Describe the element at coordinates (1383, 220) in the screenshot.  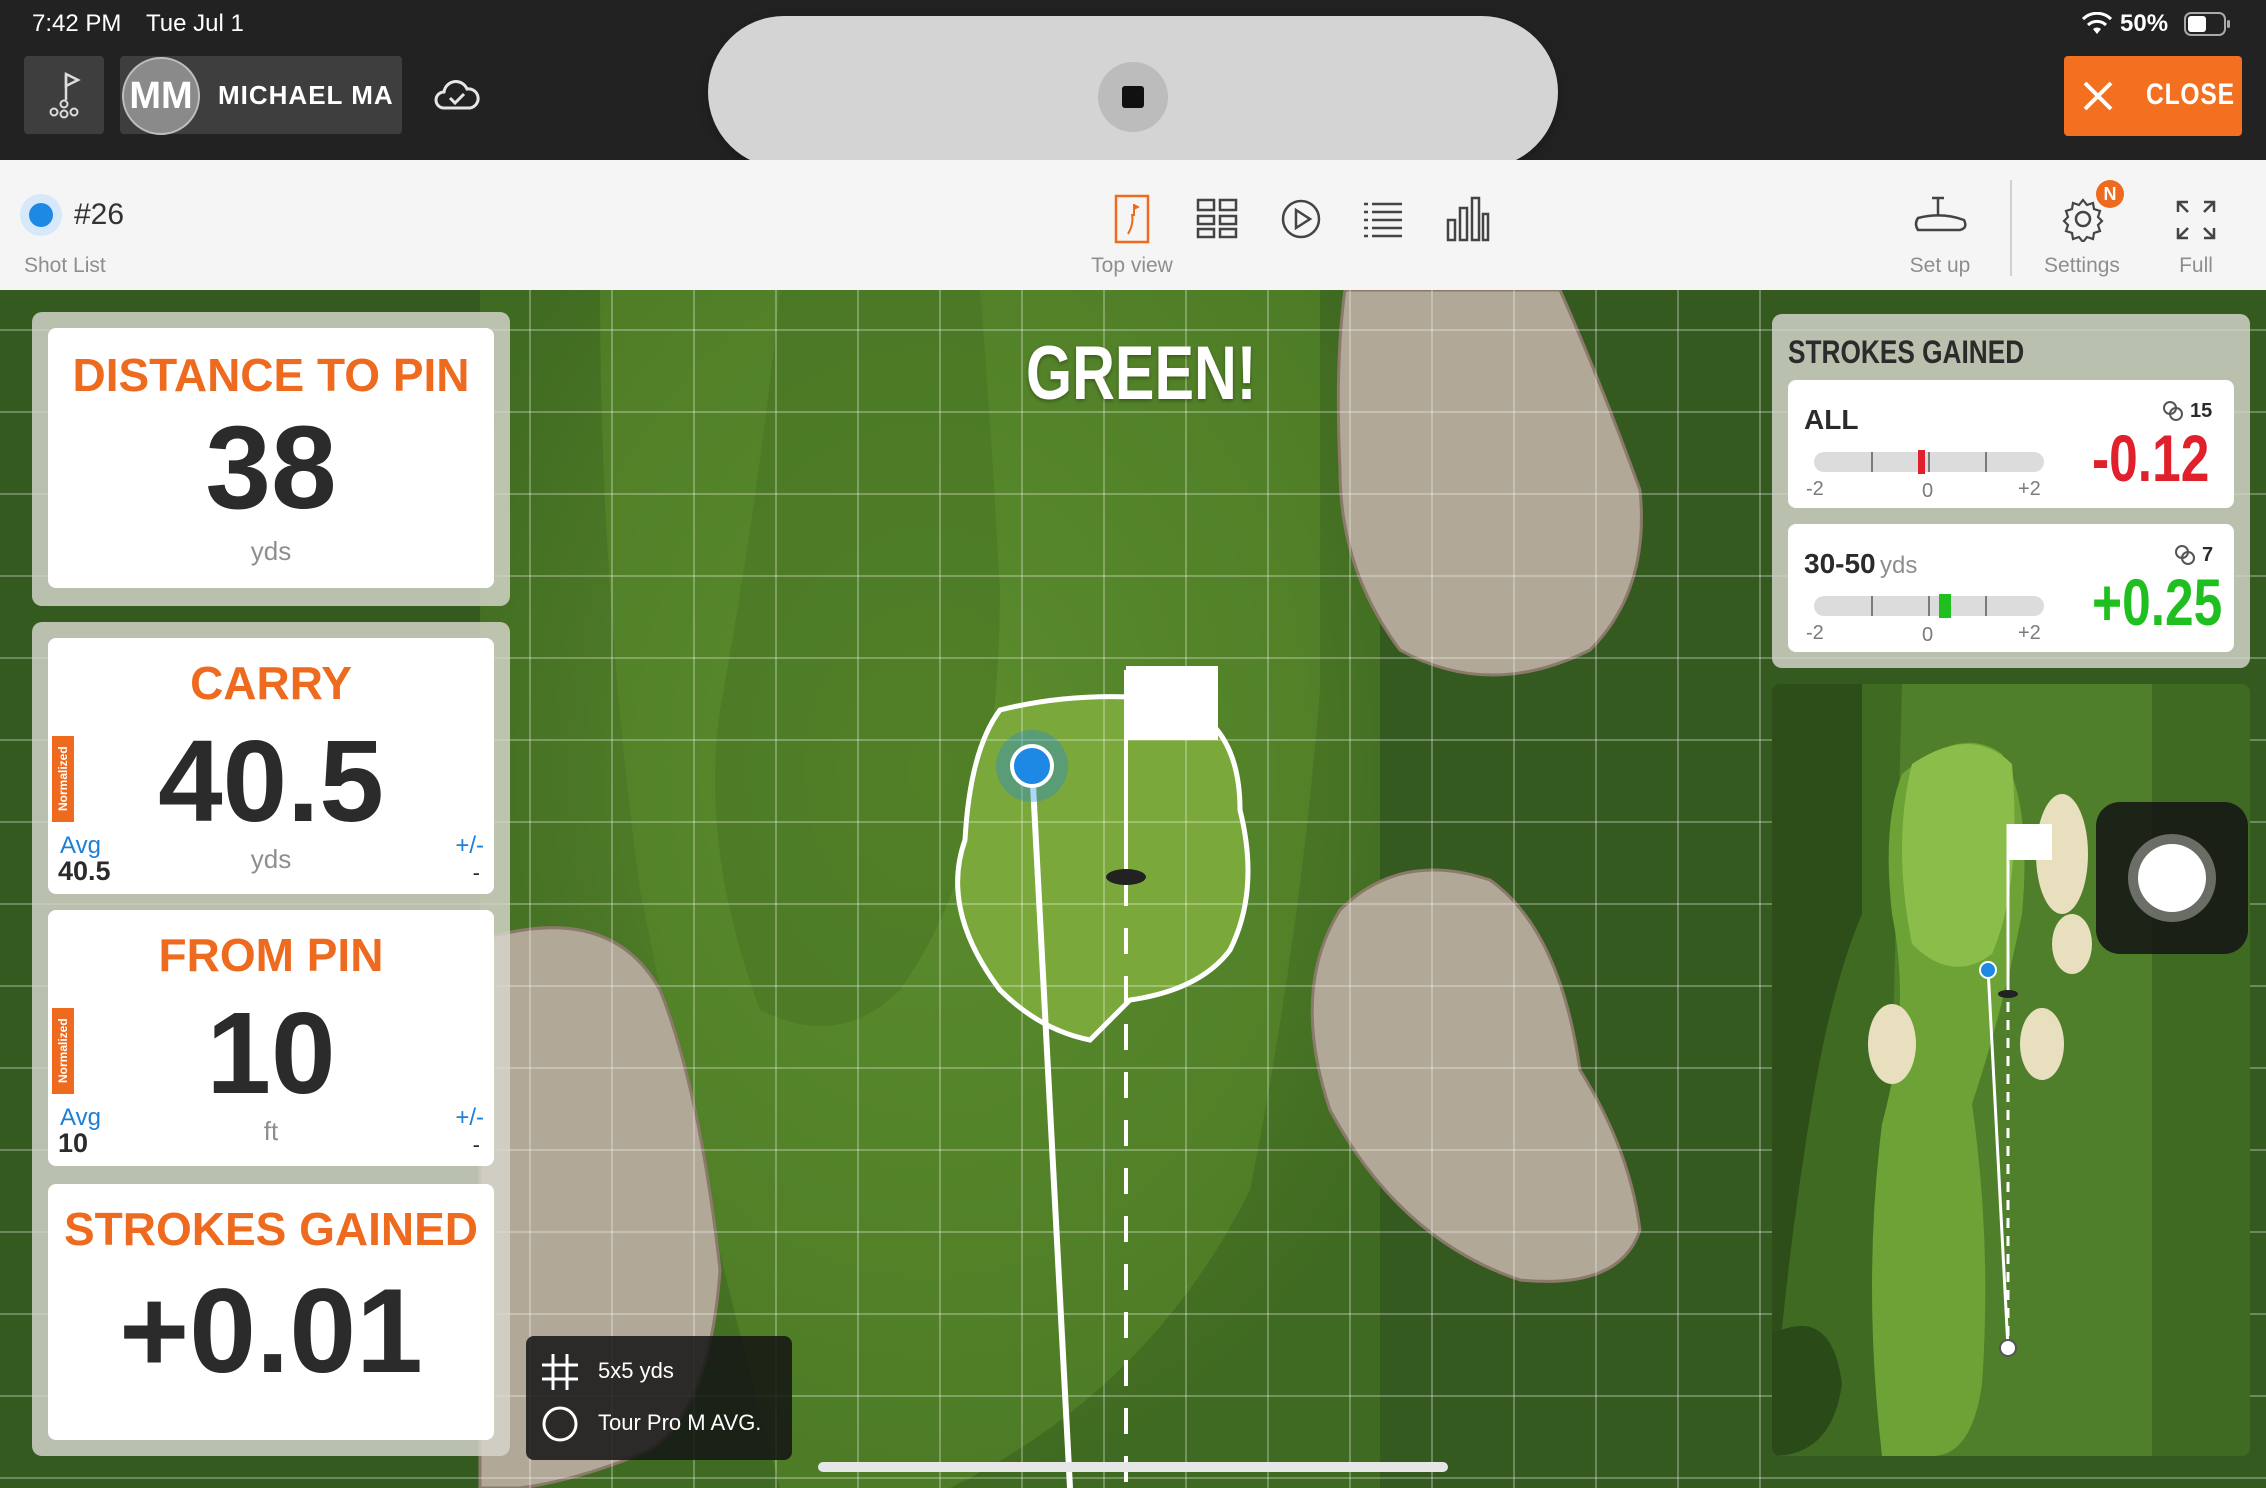
I see `list-icon` at that location.